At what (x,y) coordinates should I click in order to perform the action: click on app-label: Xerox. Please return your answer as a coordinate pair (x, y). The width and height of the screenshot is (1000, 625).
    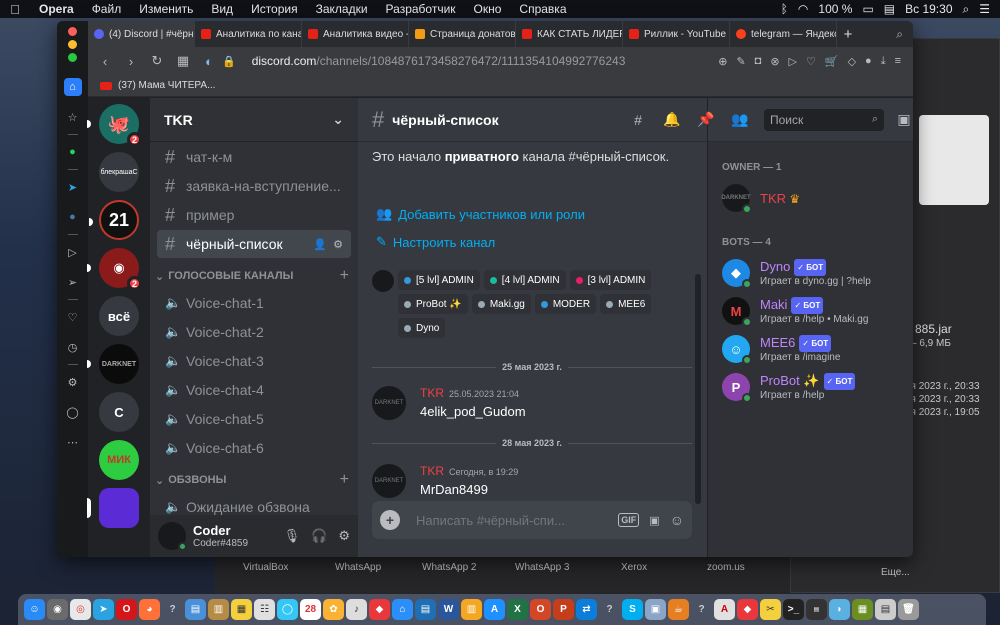
    Looking at the image, I should click on (634, 567).